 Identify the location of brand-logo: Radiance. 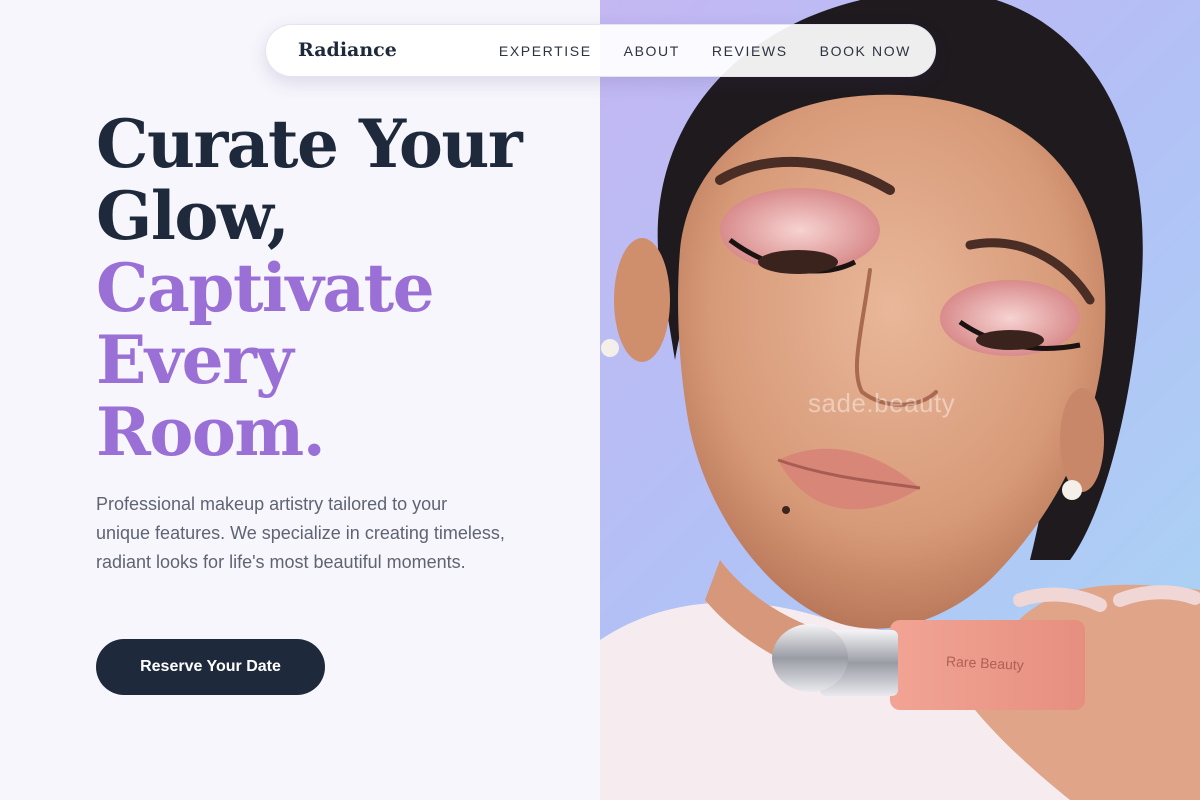
(347, 50).